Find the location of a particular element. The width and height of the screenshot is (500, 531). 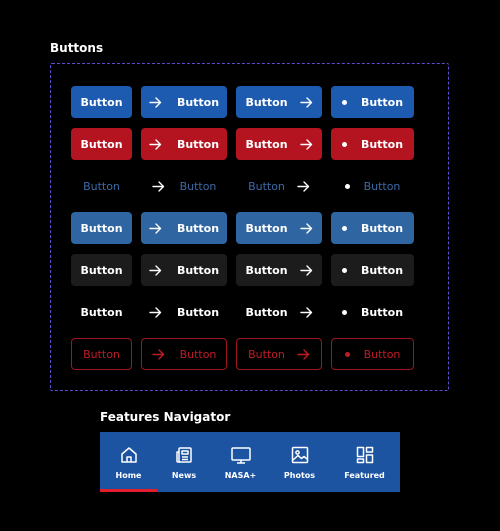

nav-item-label: Featured is located at coordinates (364, 475).